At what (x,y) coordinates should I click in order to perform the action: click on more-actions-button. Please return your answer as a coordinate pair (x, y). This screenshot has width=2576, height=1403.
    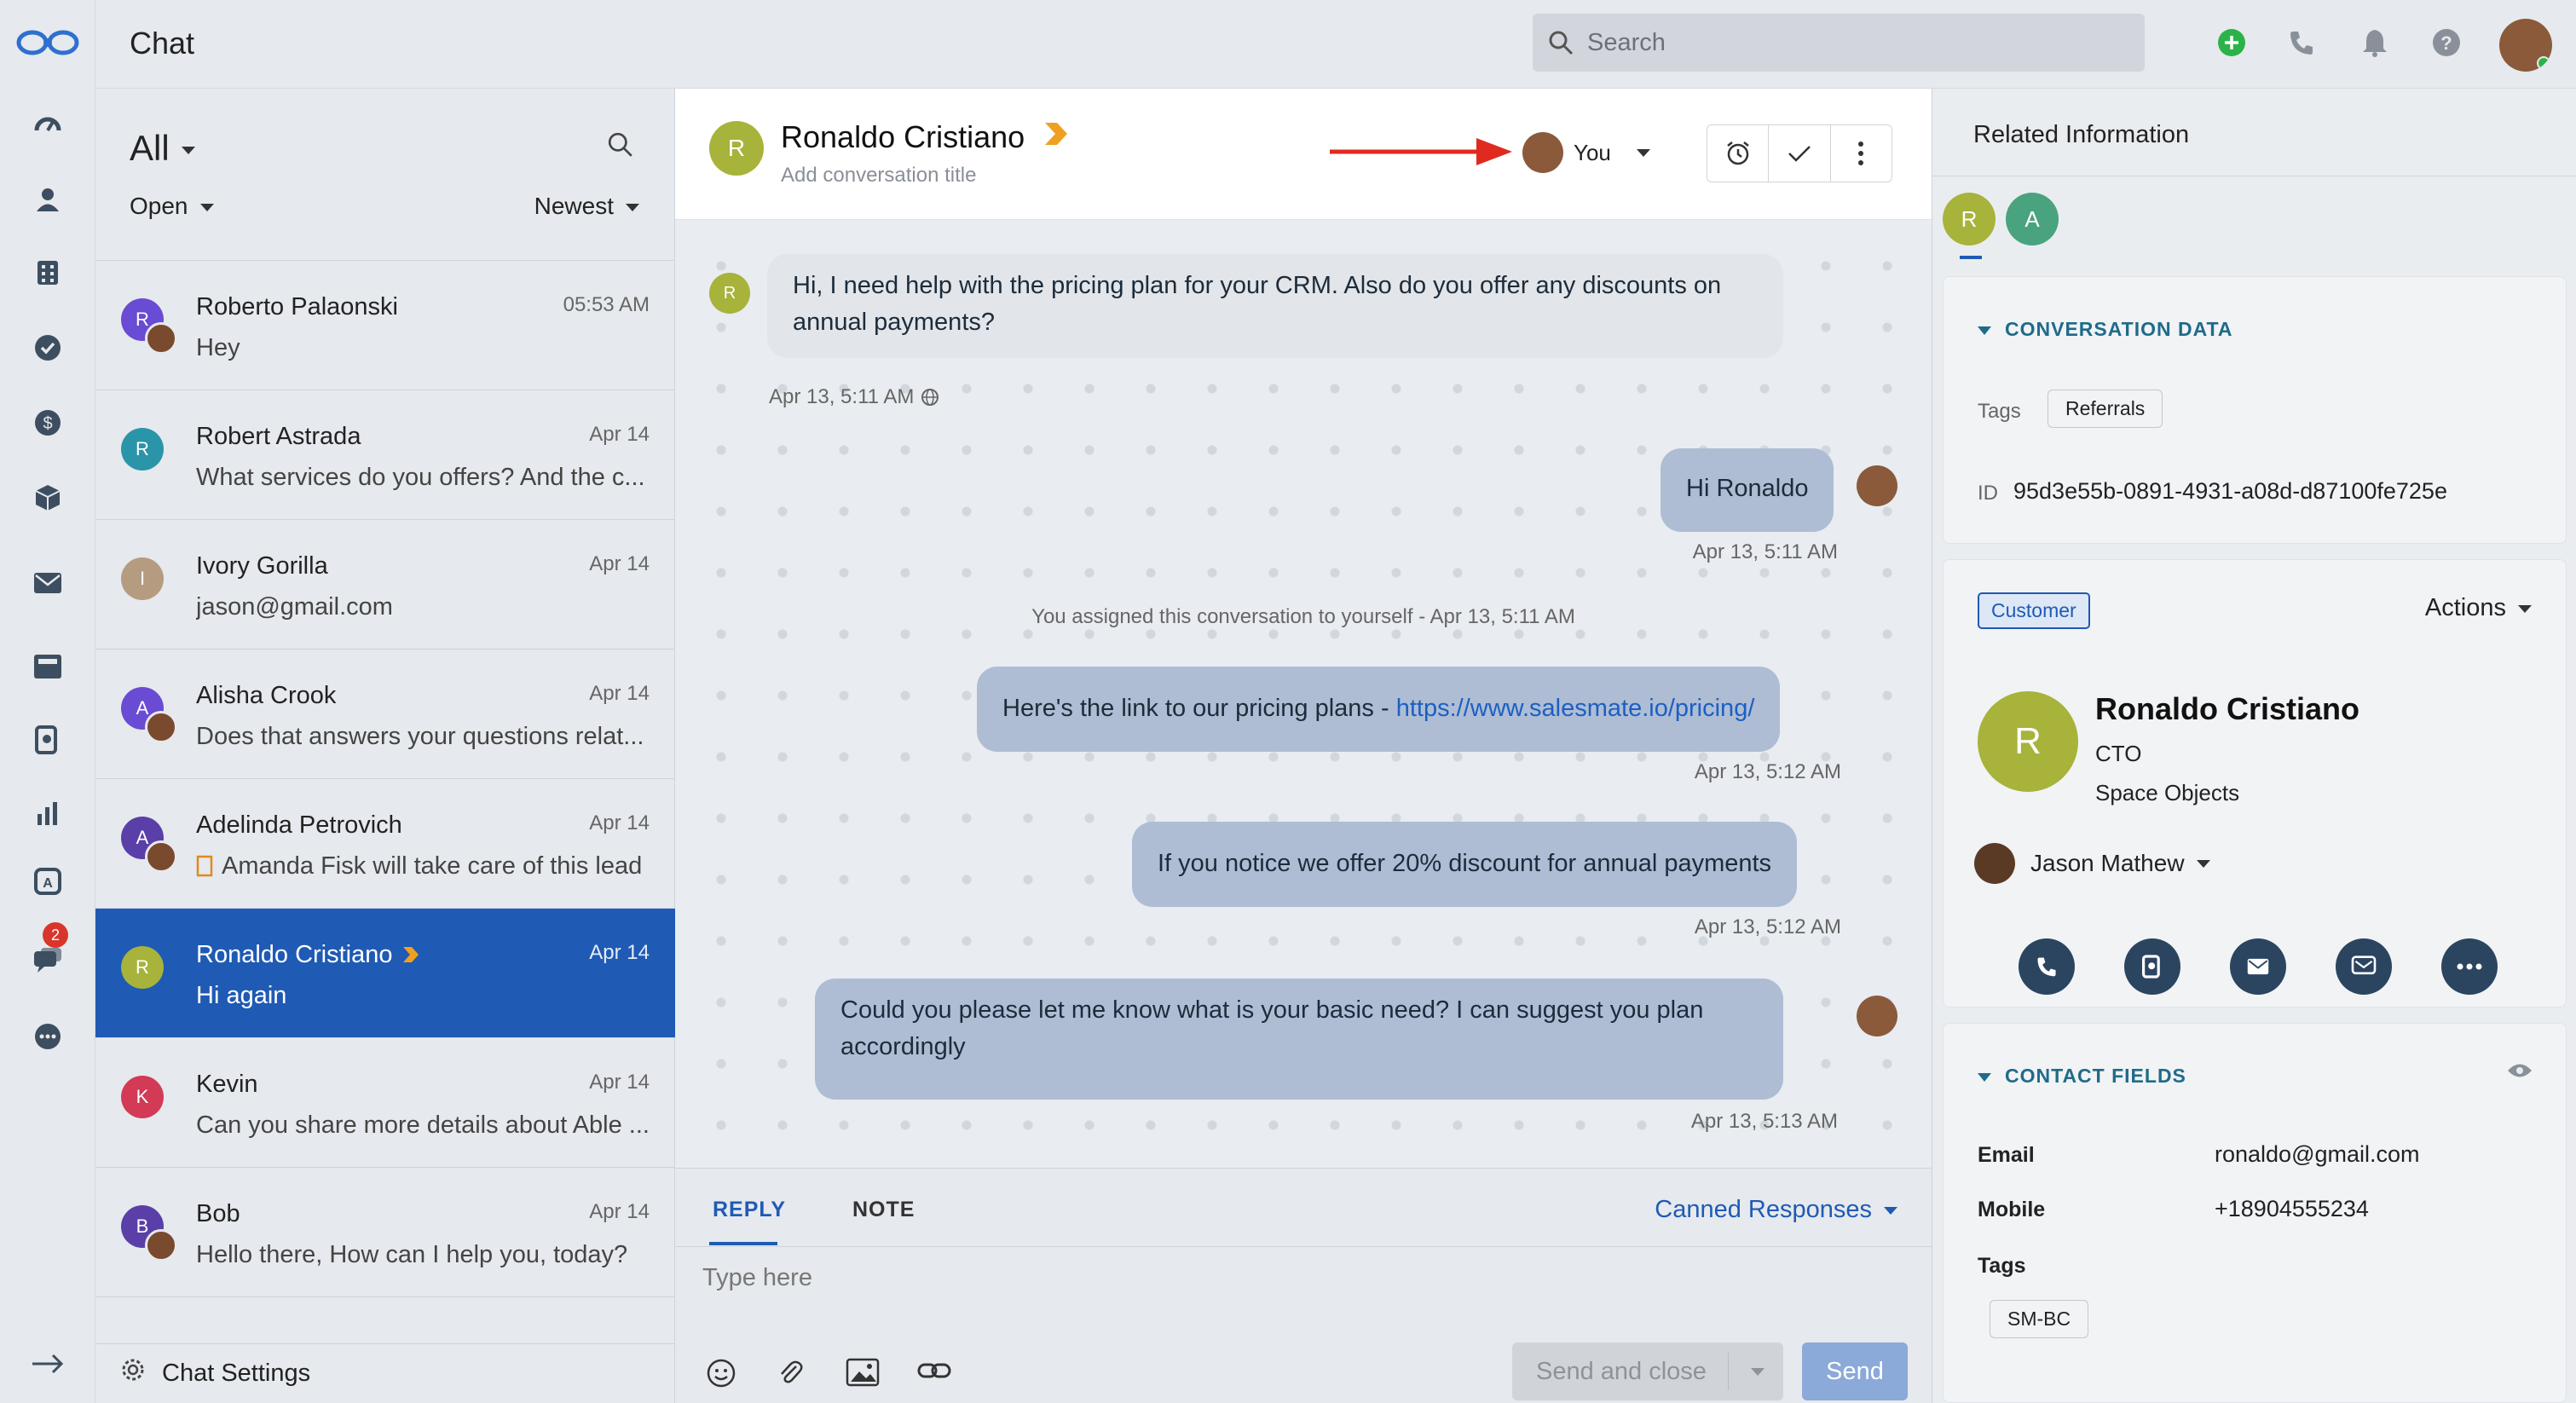
    Looking at the image, I should click on (2469, 966).